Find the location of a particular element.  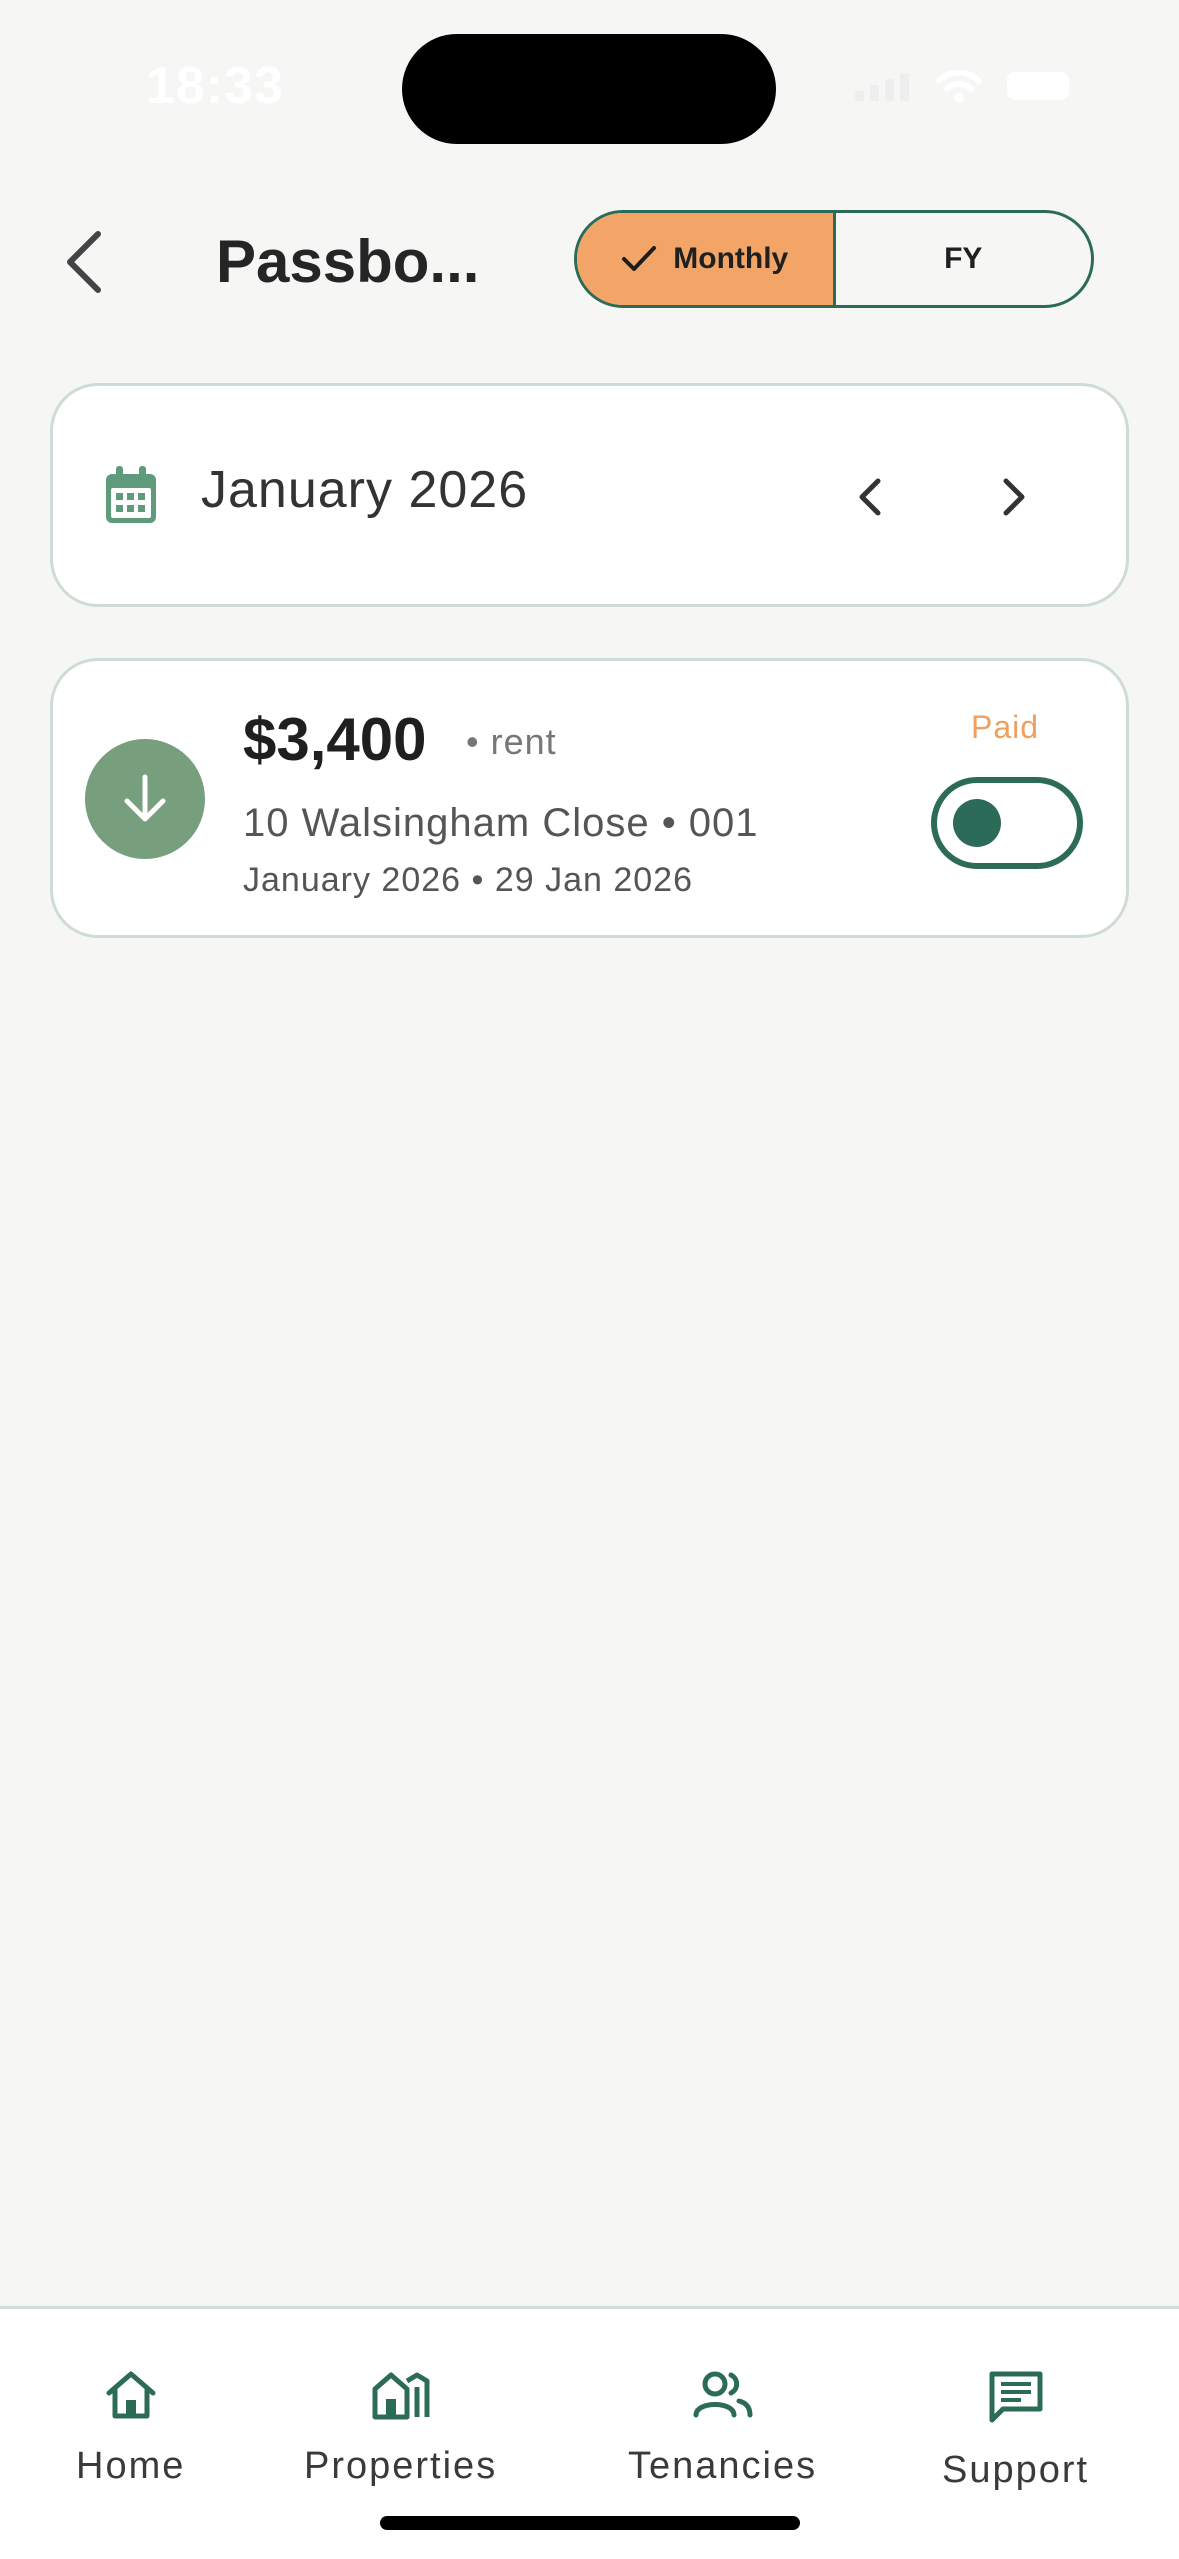

tab-home-label: Home is located at coordinates (131, 2466).